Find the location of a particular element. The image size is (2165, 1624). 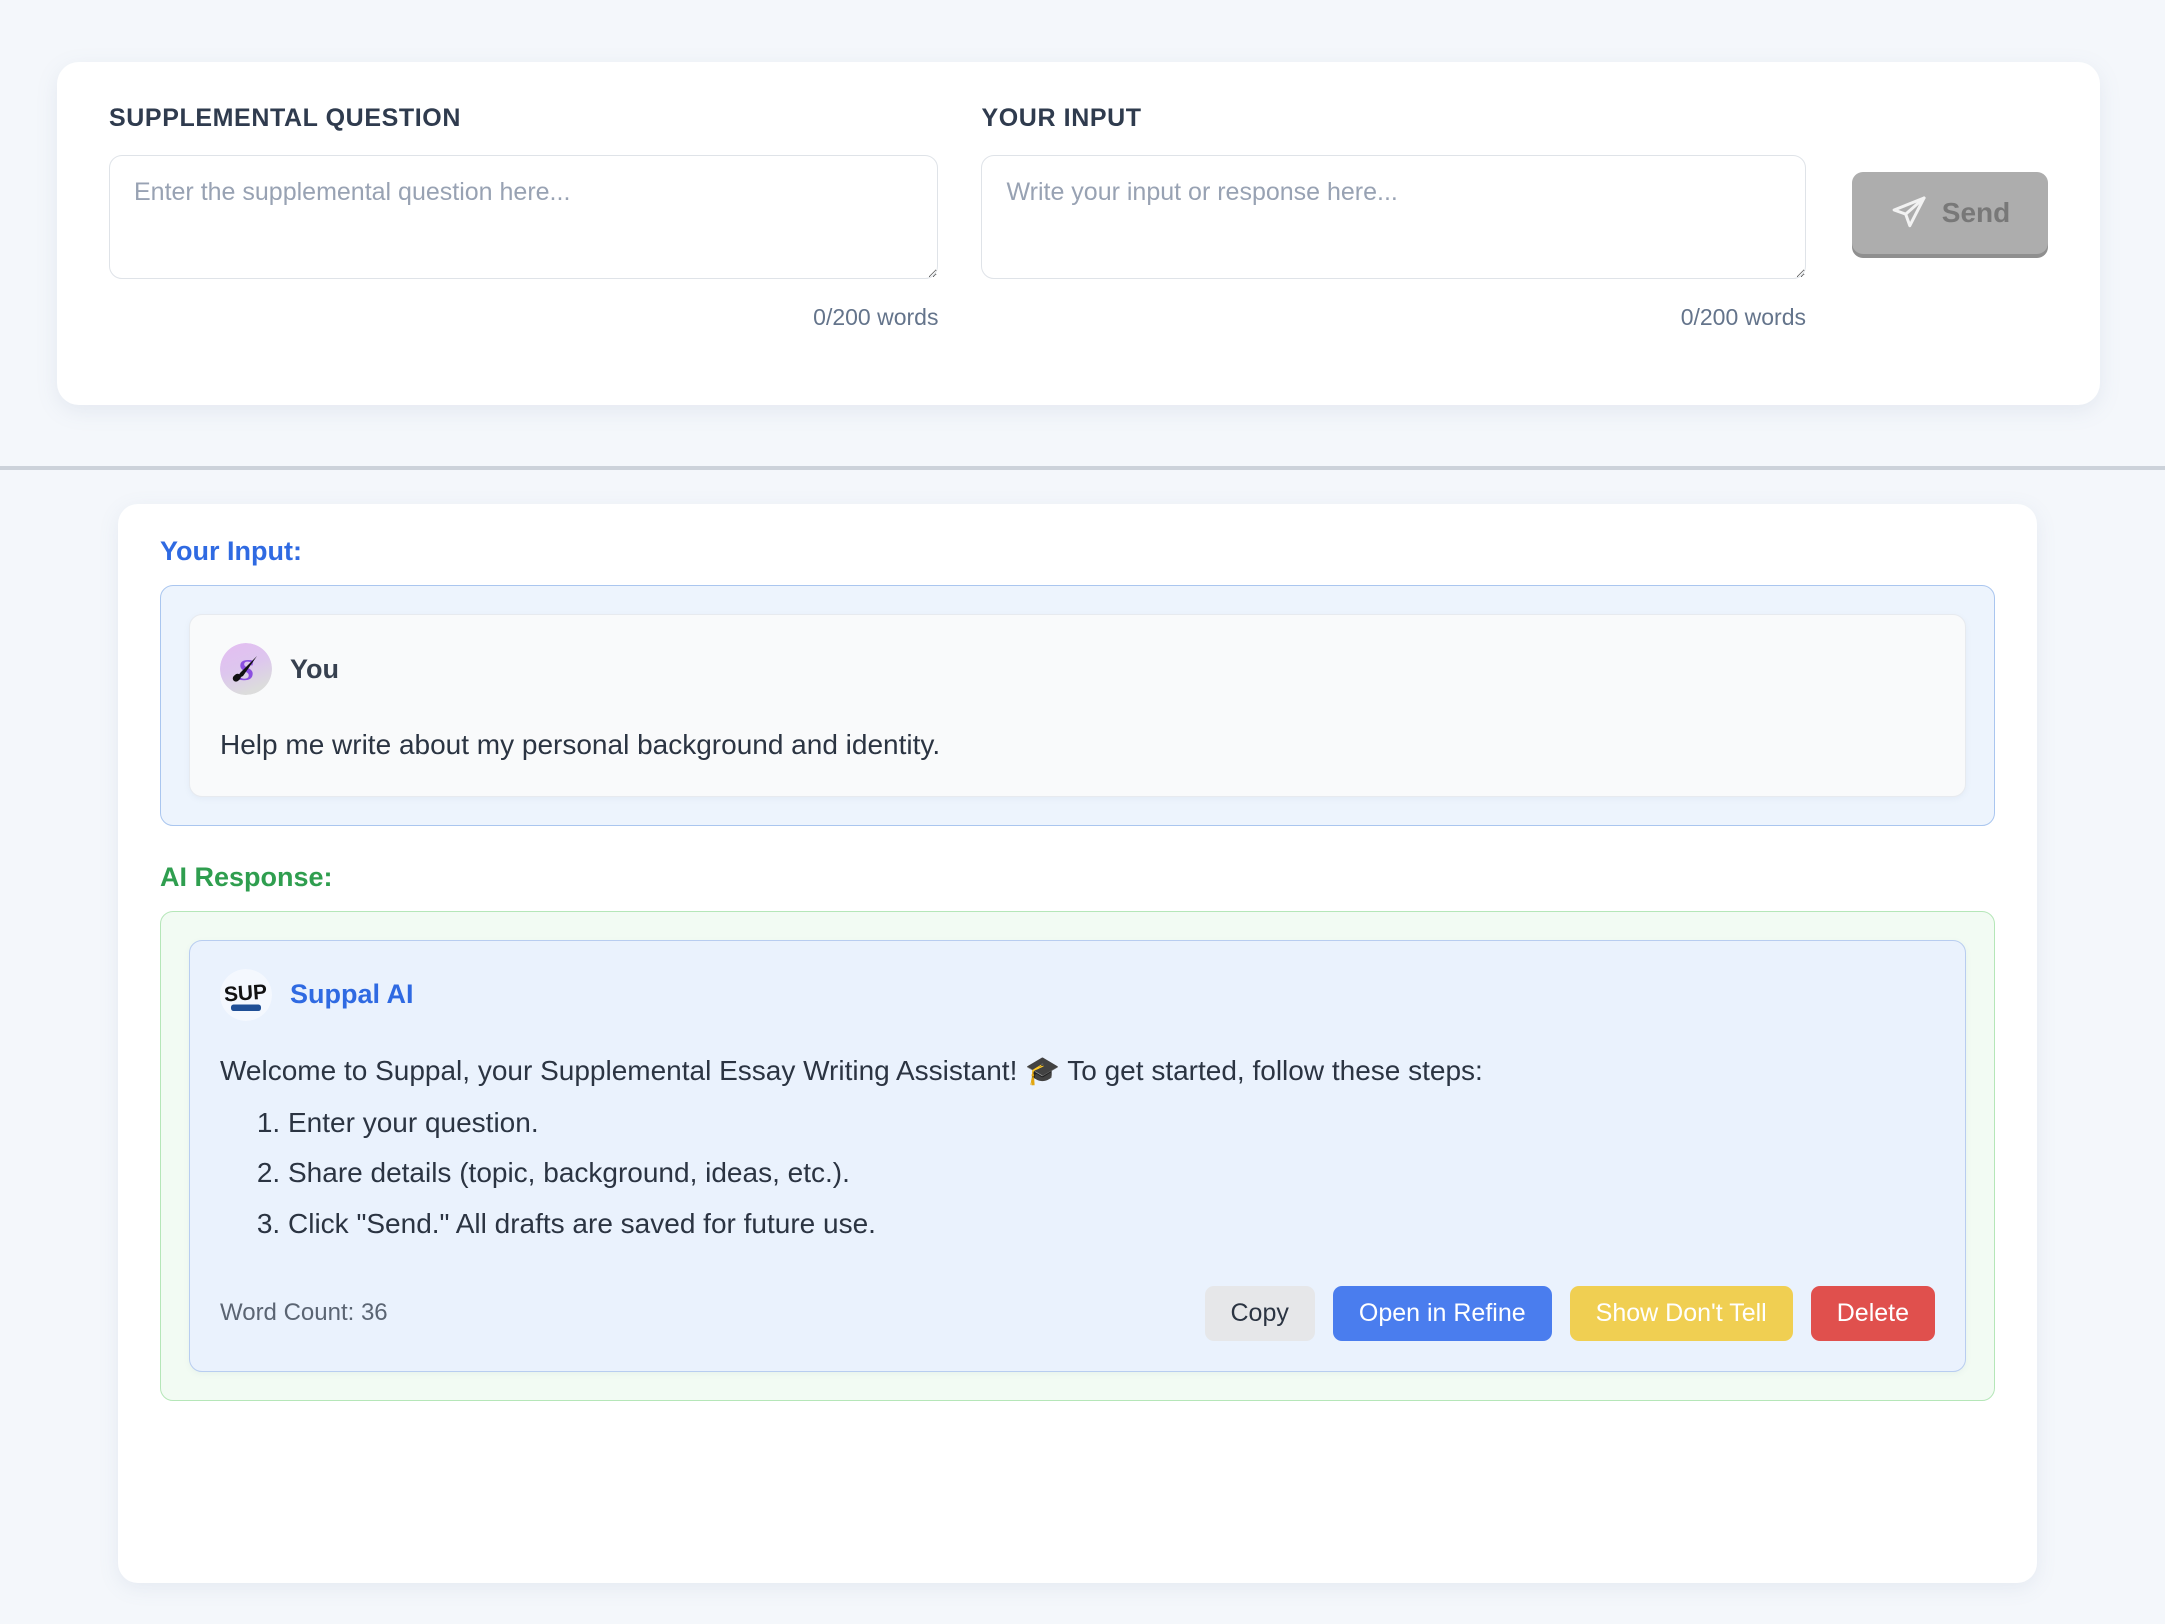

list-item: Enter your question. is located at coordinates (1111, 1123).